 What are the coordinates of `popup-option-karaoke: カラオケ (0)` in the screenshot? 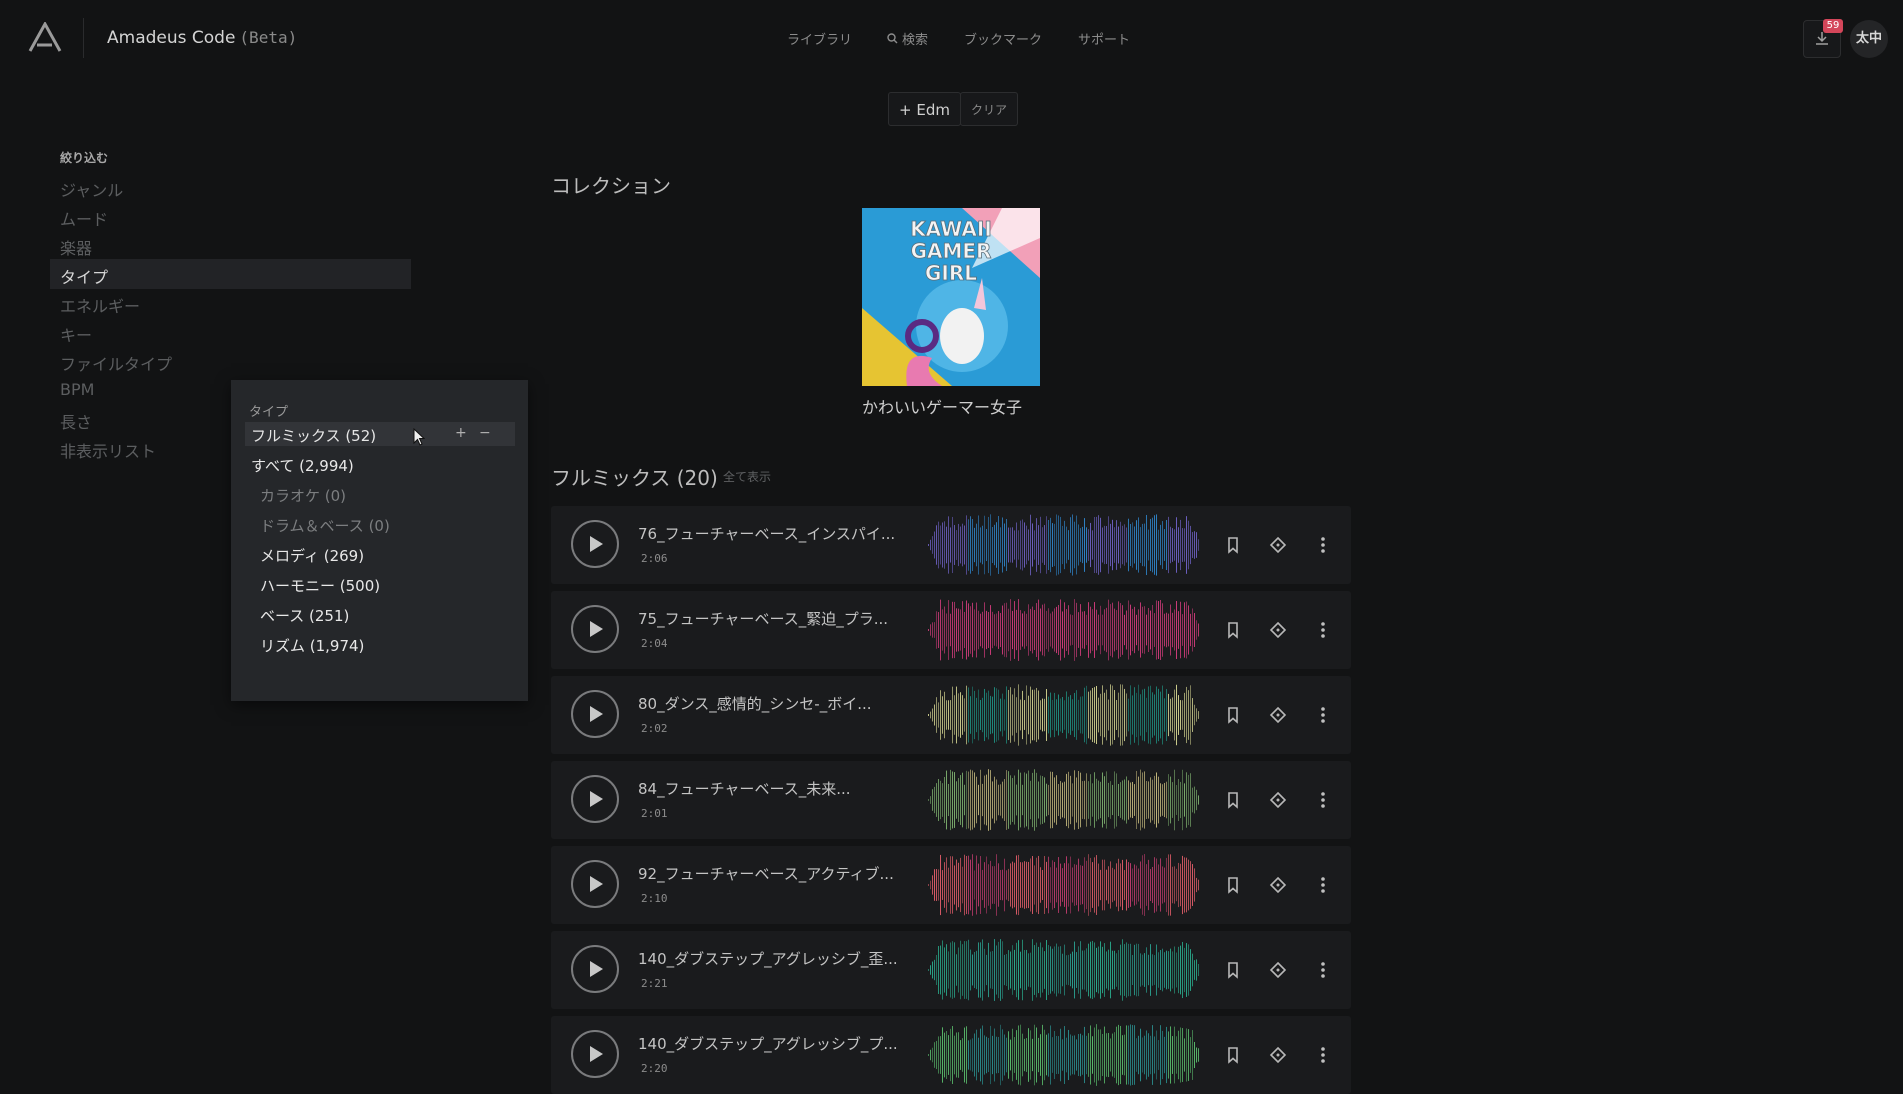 It's located at (303, 495).